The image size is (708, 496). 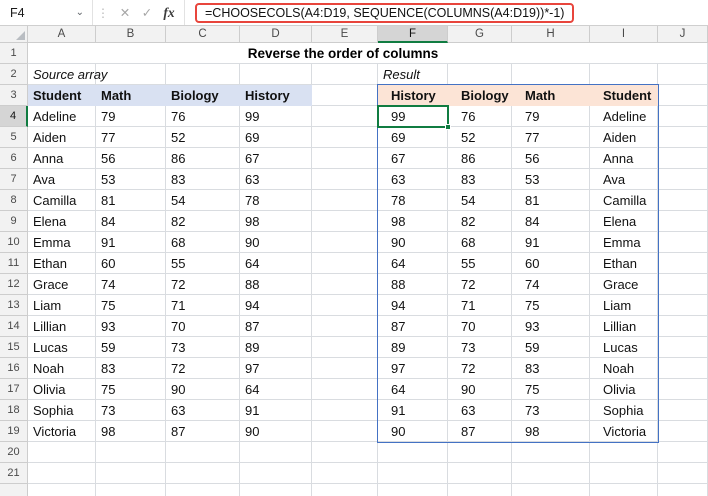 What do you see at coordinates (62, 158) in the screenshot?
I see `cell-A6: Anna` at bounding box center [62, 158].